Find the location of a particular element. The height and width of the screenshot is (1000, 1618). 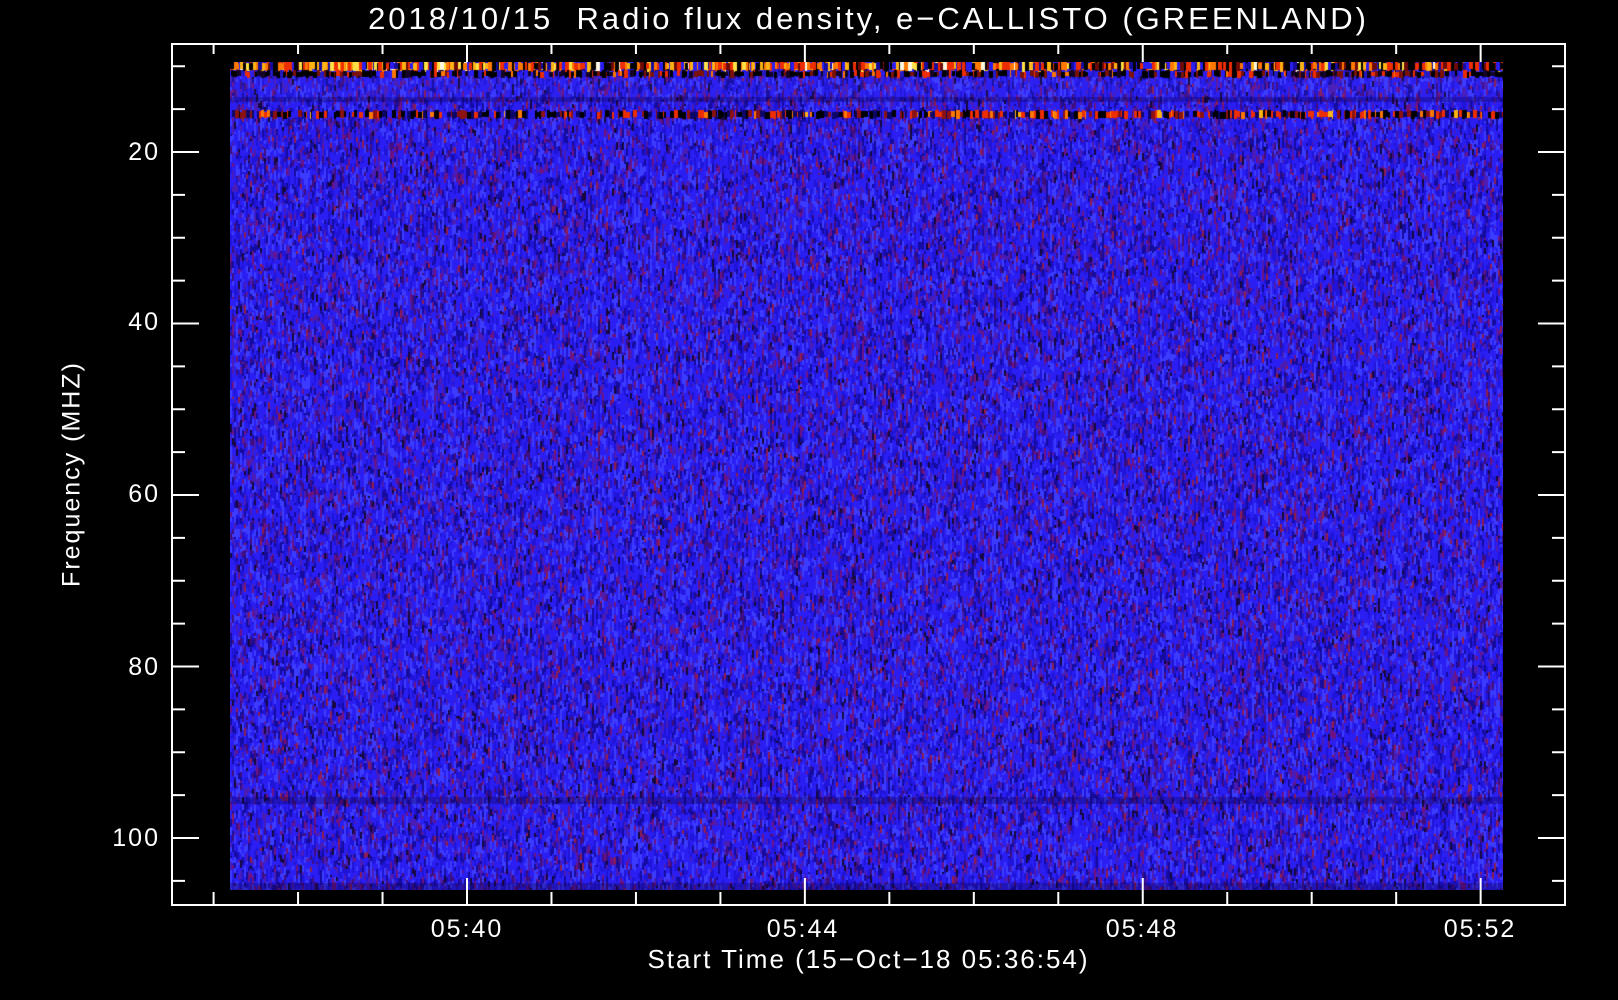

x-tick-label-0540: 05:40 is located at coordinates (467, 929).